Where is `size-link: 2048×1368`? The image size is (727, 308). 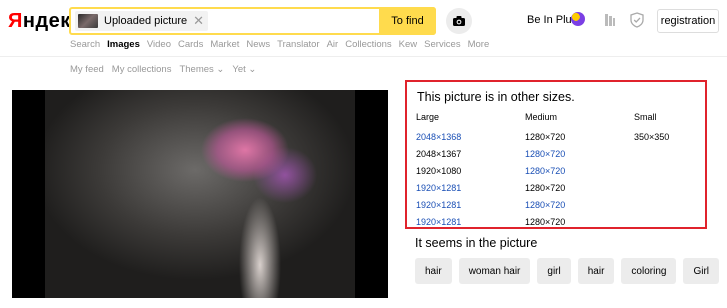 size-link: 2048×1368 is located at coordinates (438, 137).